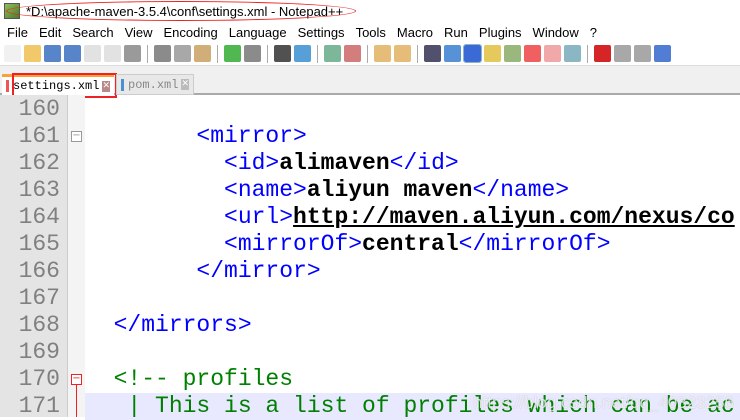  Describe the element at coordinates (39, 379) in the screenshot. I see `line-number: 170` at that location.